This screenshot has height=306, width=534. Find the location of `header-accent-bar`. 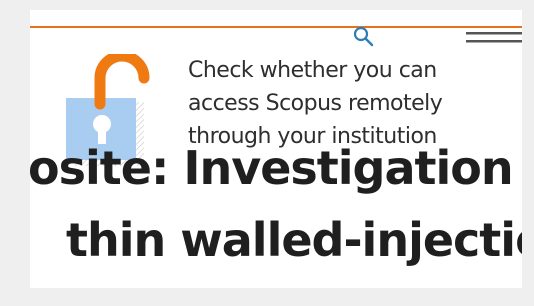

header-accent-bar is located at coordinates (276, 27).